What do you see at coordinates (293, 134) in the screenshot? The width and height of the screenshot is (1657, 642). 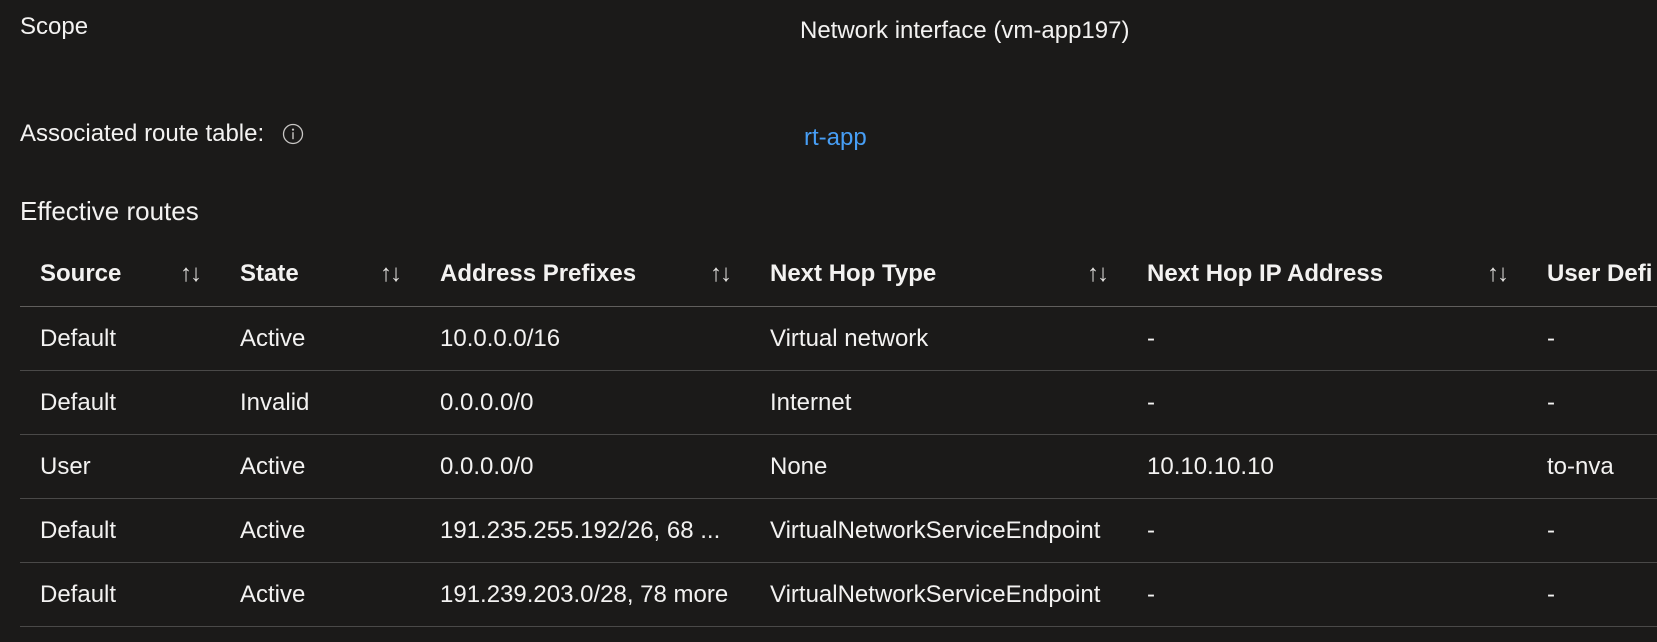 I see `info-icon` at bounding box center [293, 134].